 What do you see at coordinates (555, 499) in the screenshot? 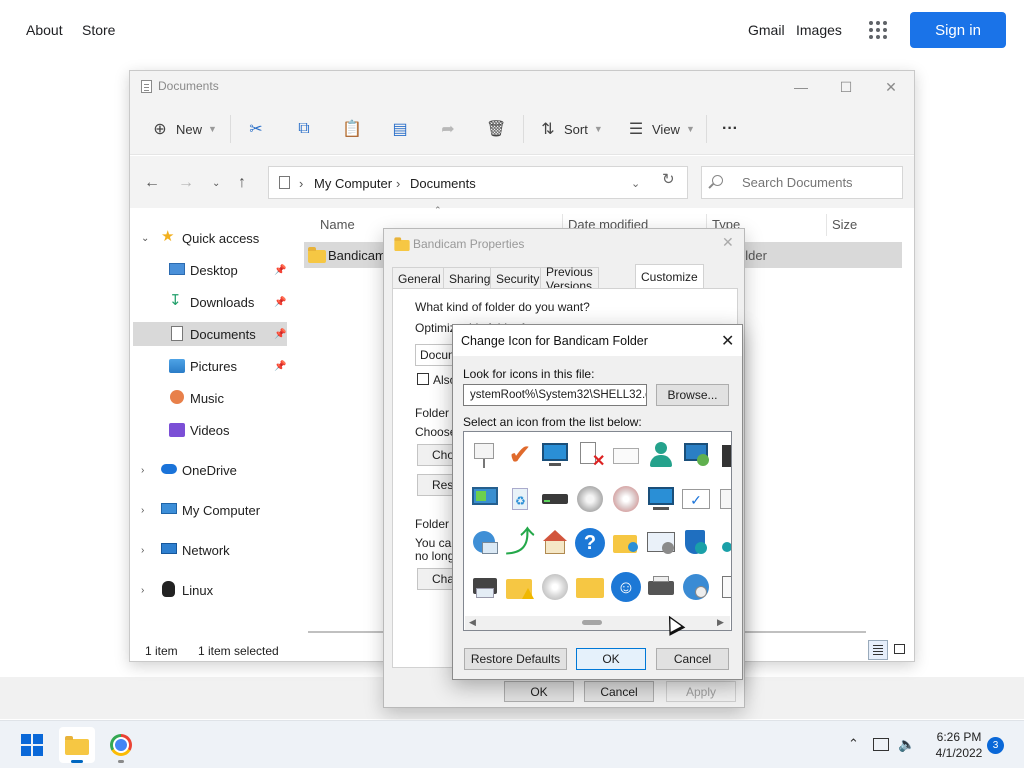
I see `drive-icon` at bounding box center [555, 499].